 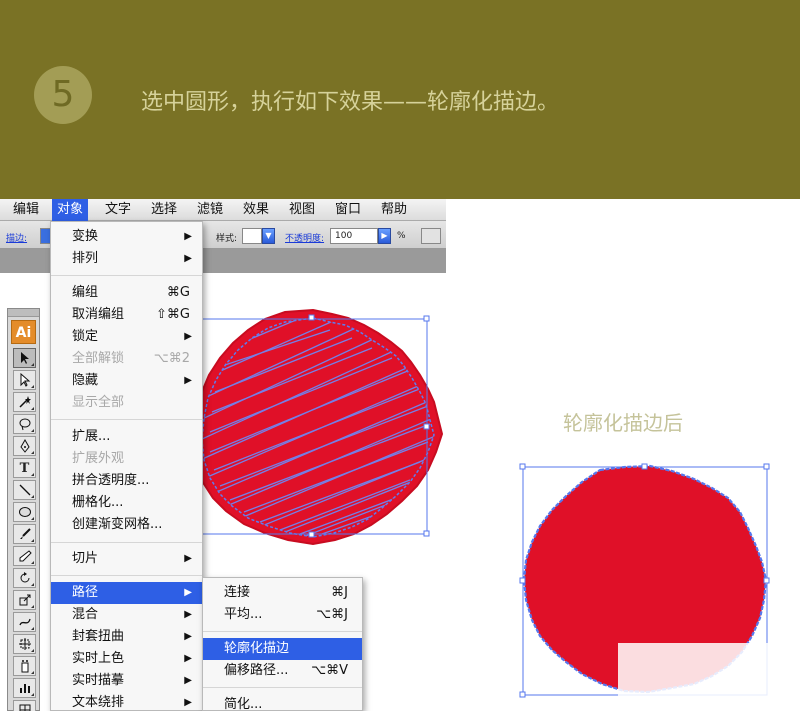 What do you see at coordinates (623, 423) in the screenshot?
I see `after-outline-label: 轮廓化描边后` at bounding box center [623, 423].